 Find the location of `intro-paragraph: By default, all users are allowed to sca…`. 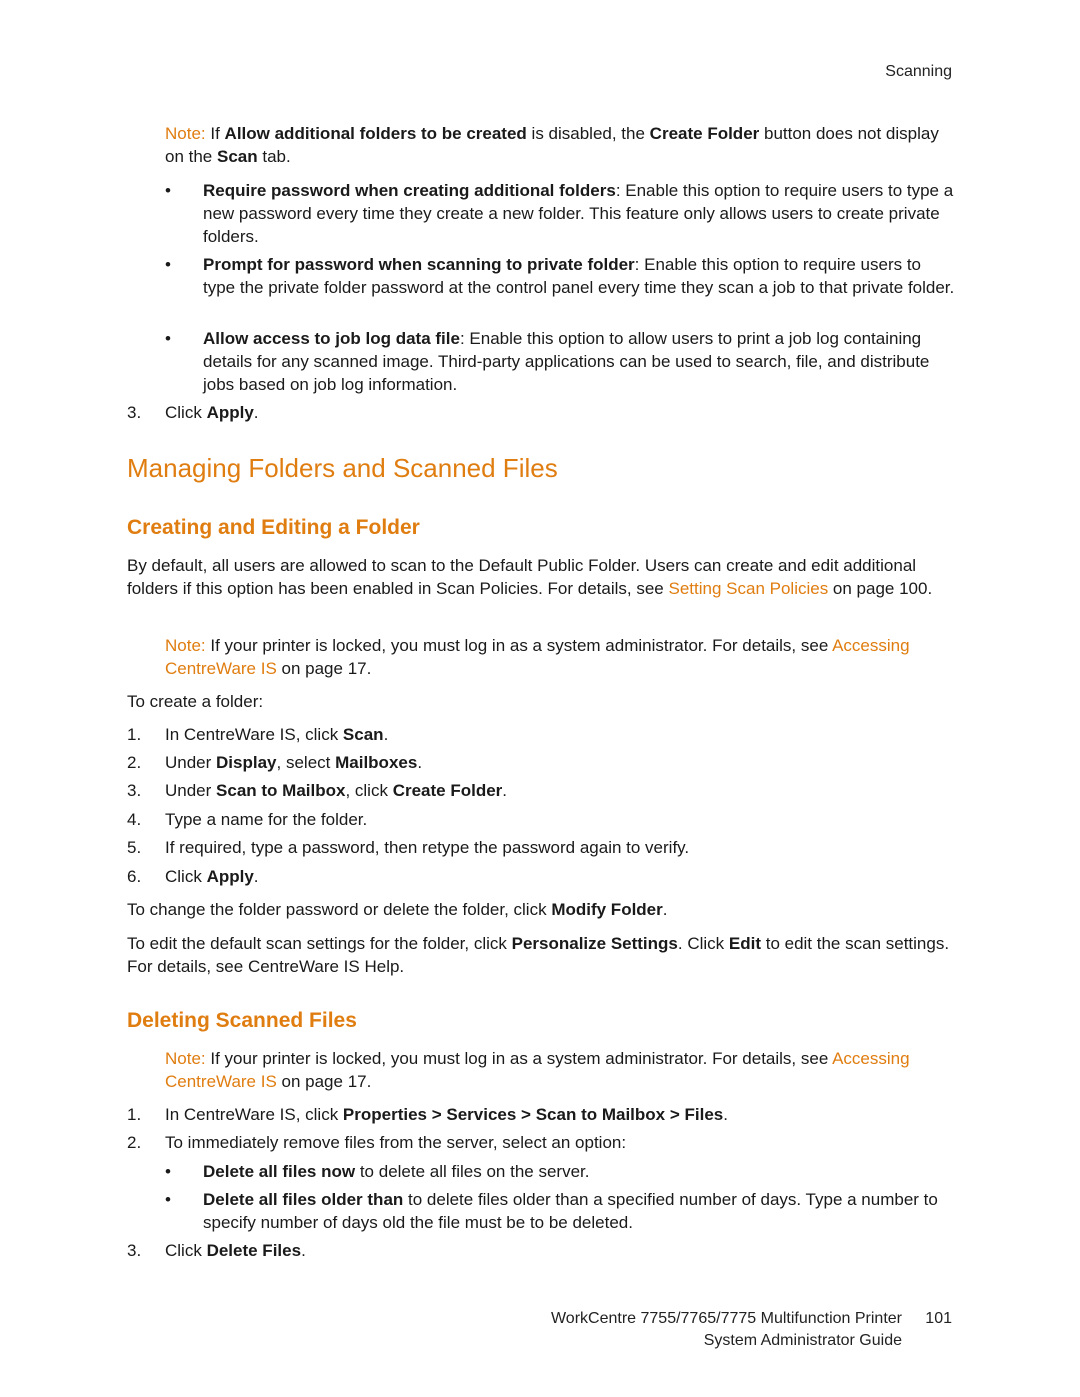

intro-paragraph: By default, all users are allowed to sca… is located at coordinates (530, 577).